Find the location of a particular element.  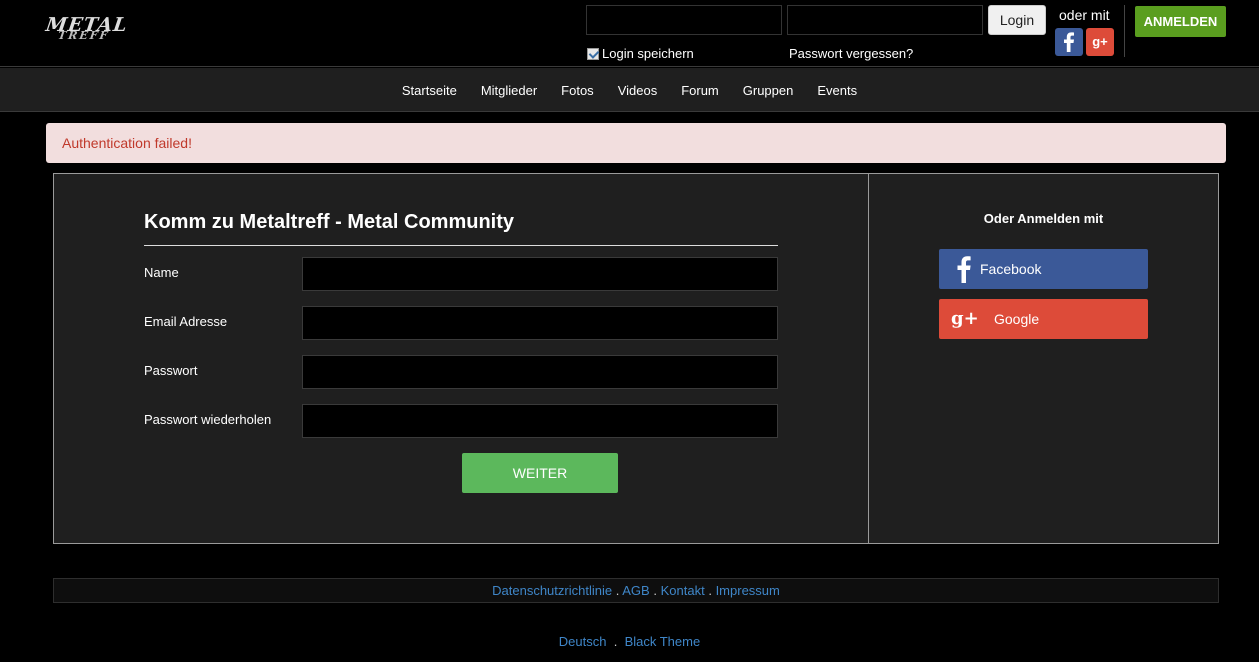

facebook-login-icon is located at coordinates (1069, 42).